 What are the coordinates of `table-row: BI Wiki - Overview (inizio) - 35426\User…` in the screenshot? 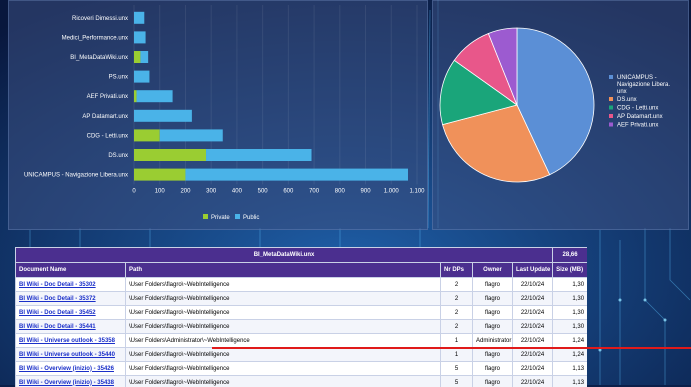 It's located at (302, 369).